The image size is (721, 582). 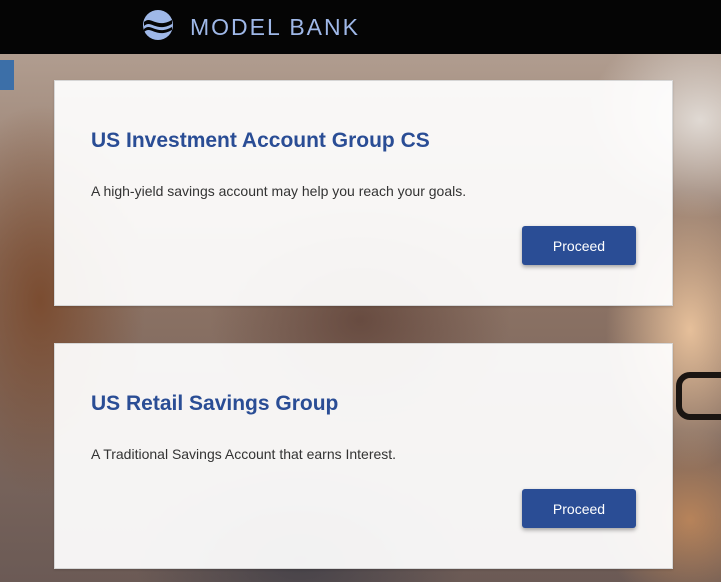 I want to click on product-title: US Retail Savings Group, so click(x=215, y=403).